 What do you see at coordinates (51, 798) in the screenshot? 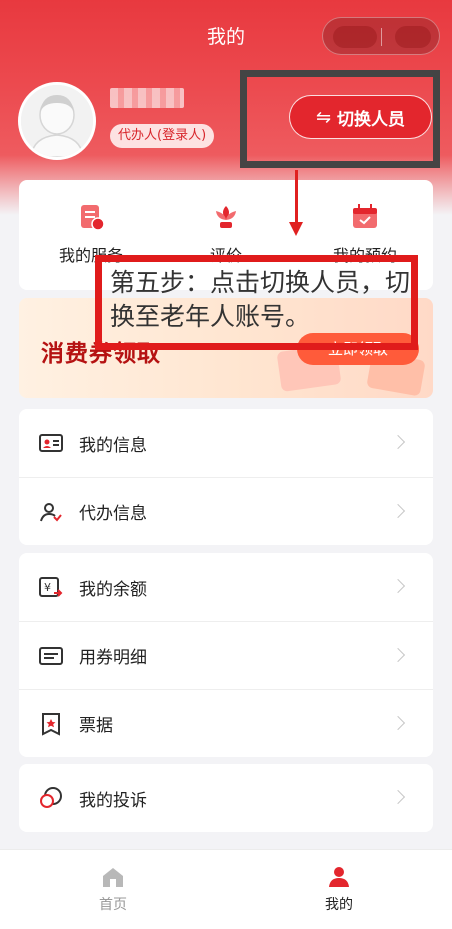
I see `complaint-chat-icon` at bounding box center [51, 798].